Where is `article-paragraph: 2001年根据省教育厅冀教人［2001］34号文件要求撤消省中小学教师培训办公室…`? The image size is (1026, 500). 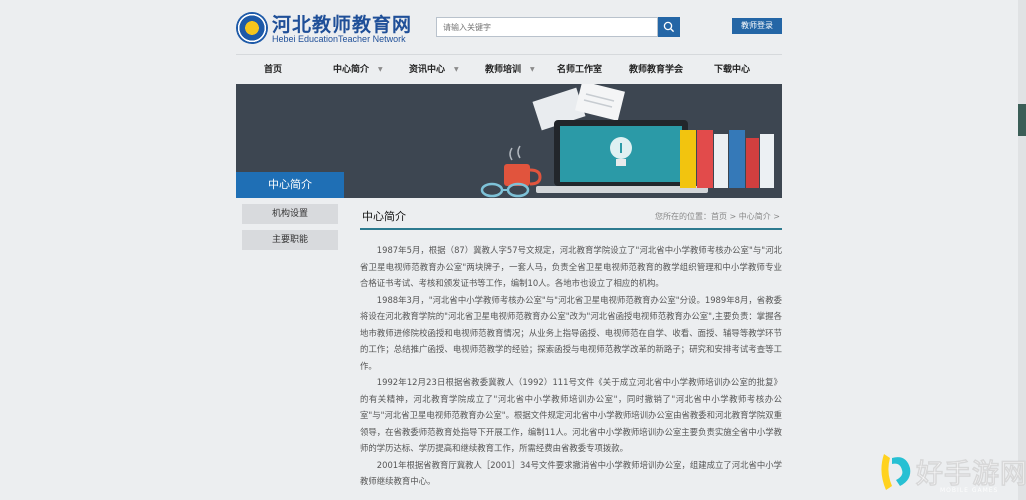 article-paragraph: 2001年根据省教育厅冀教人［2001］34号文件要求撤消省中小学教师培训办公室… is located at coordinates (571, 473).